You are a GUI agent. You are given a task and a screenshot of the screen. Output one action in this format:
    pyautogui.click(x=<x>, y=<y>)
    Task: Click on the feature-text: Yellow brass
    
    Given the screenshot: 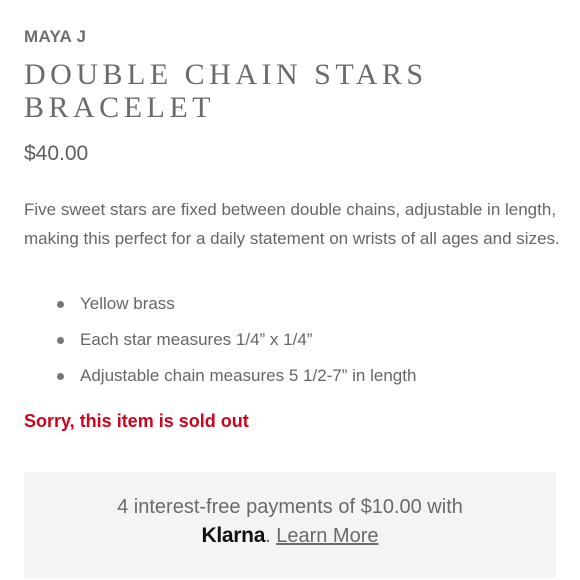 What is the action you would take?
    pyautogui.click(x=127, y=303)
    